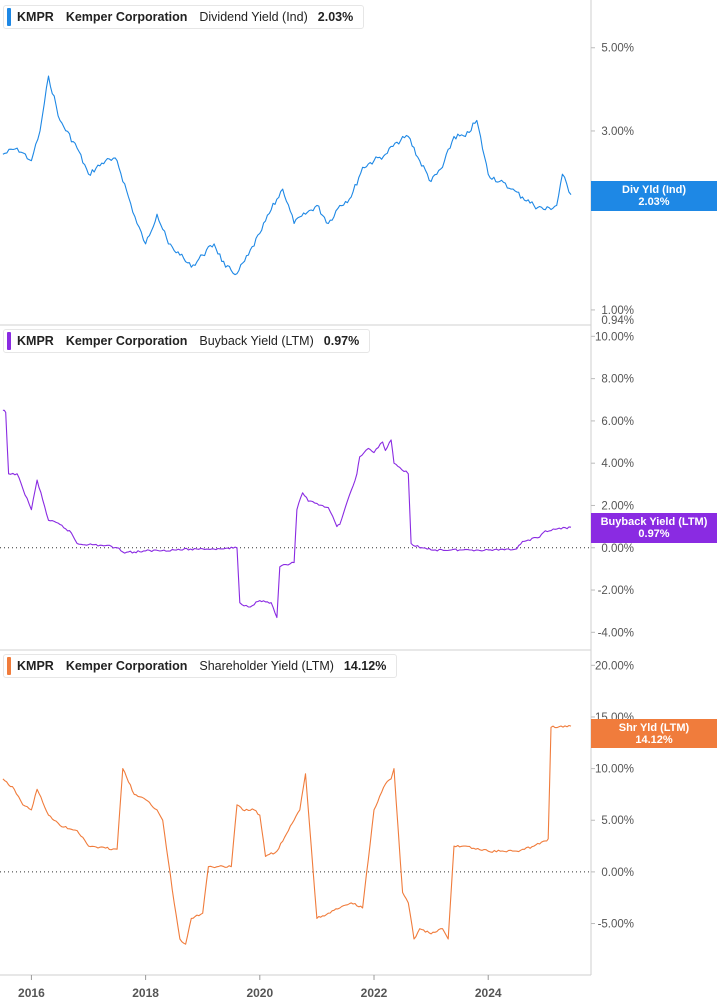  Describe the element at coordinates (617, 506) in the screenshot. I see `y-tick-label: 2.00%` at that location.